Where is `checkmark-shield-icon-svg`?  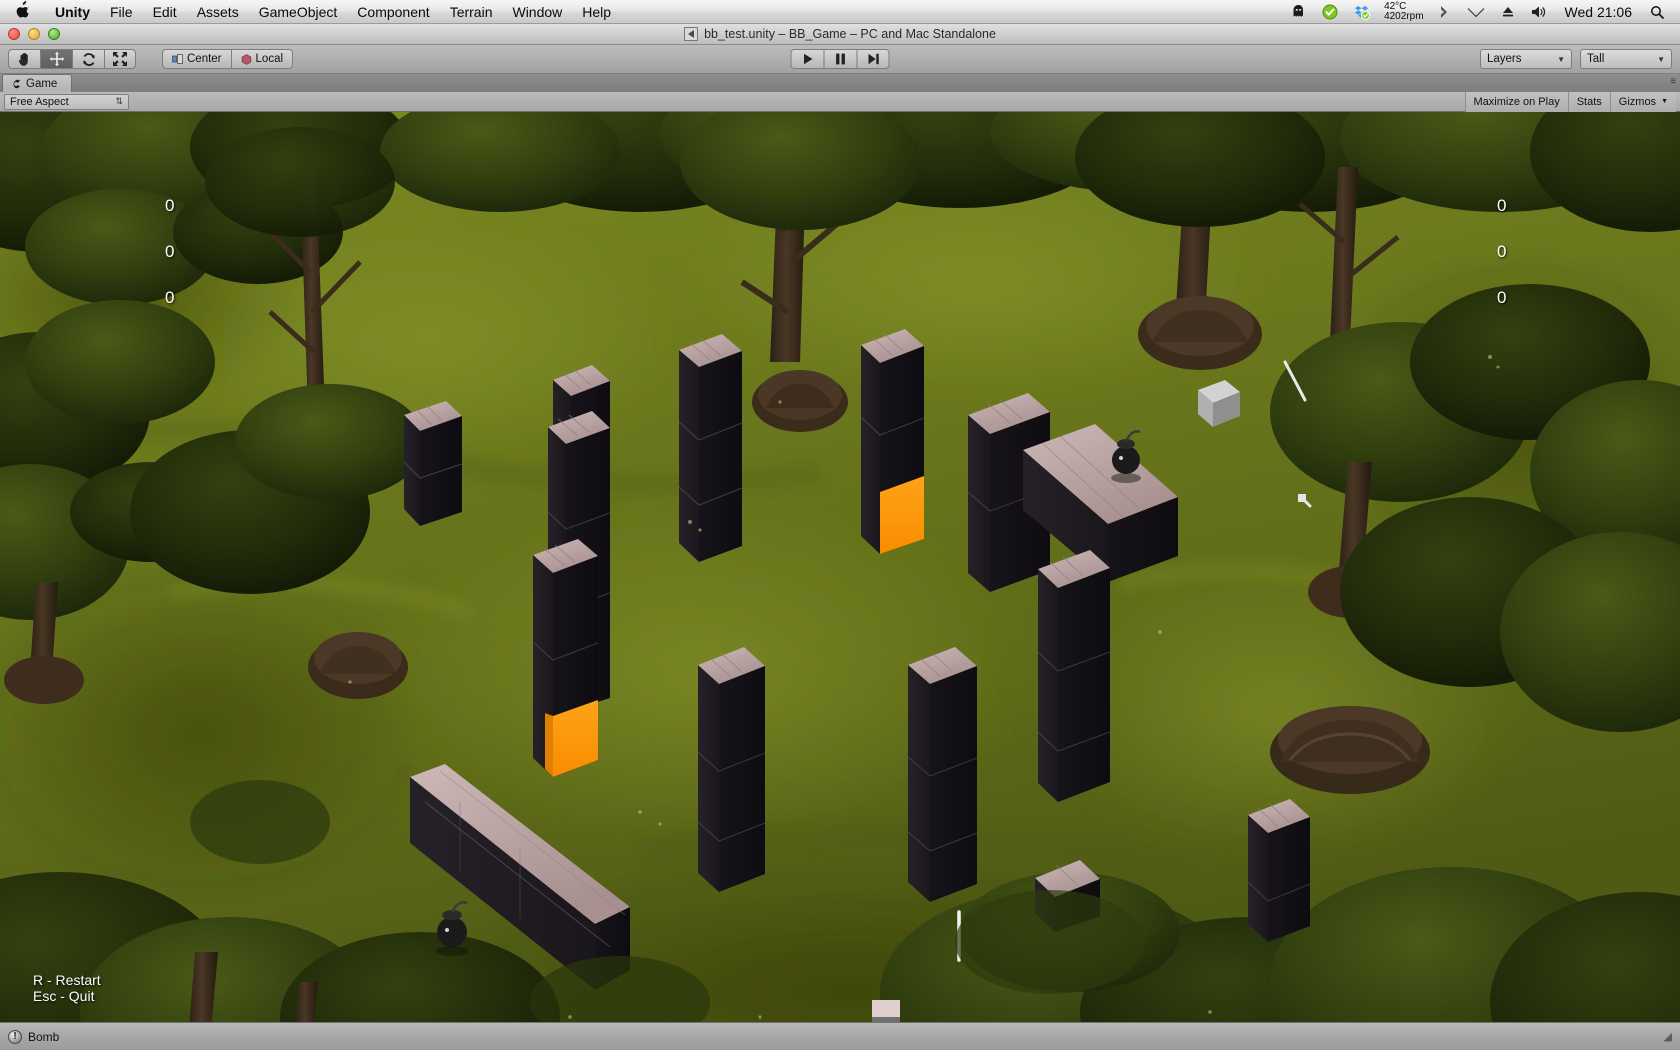
checkmark-shield-icon-svg is located at coordinates (1330, 11).